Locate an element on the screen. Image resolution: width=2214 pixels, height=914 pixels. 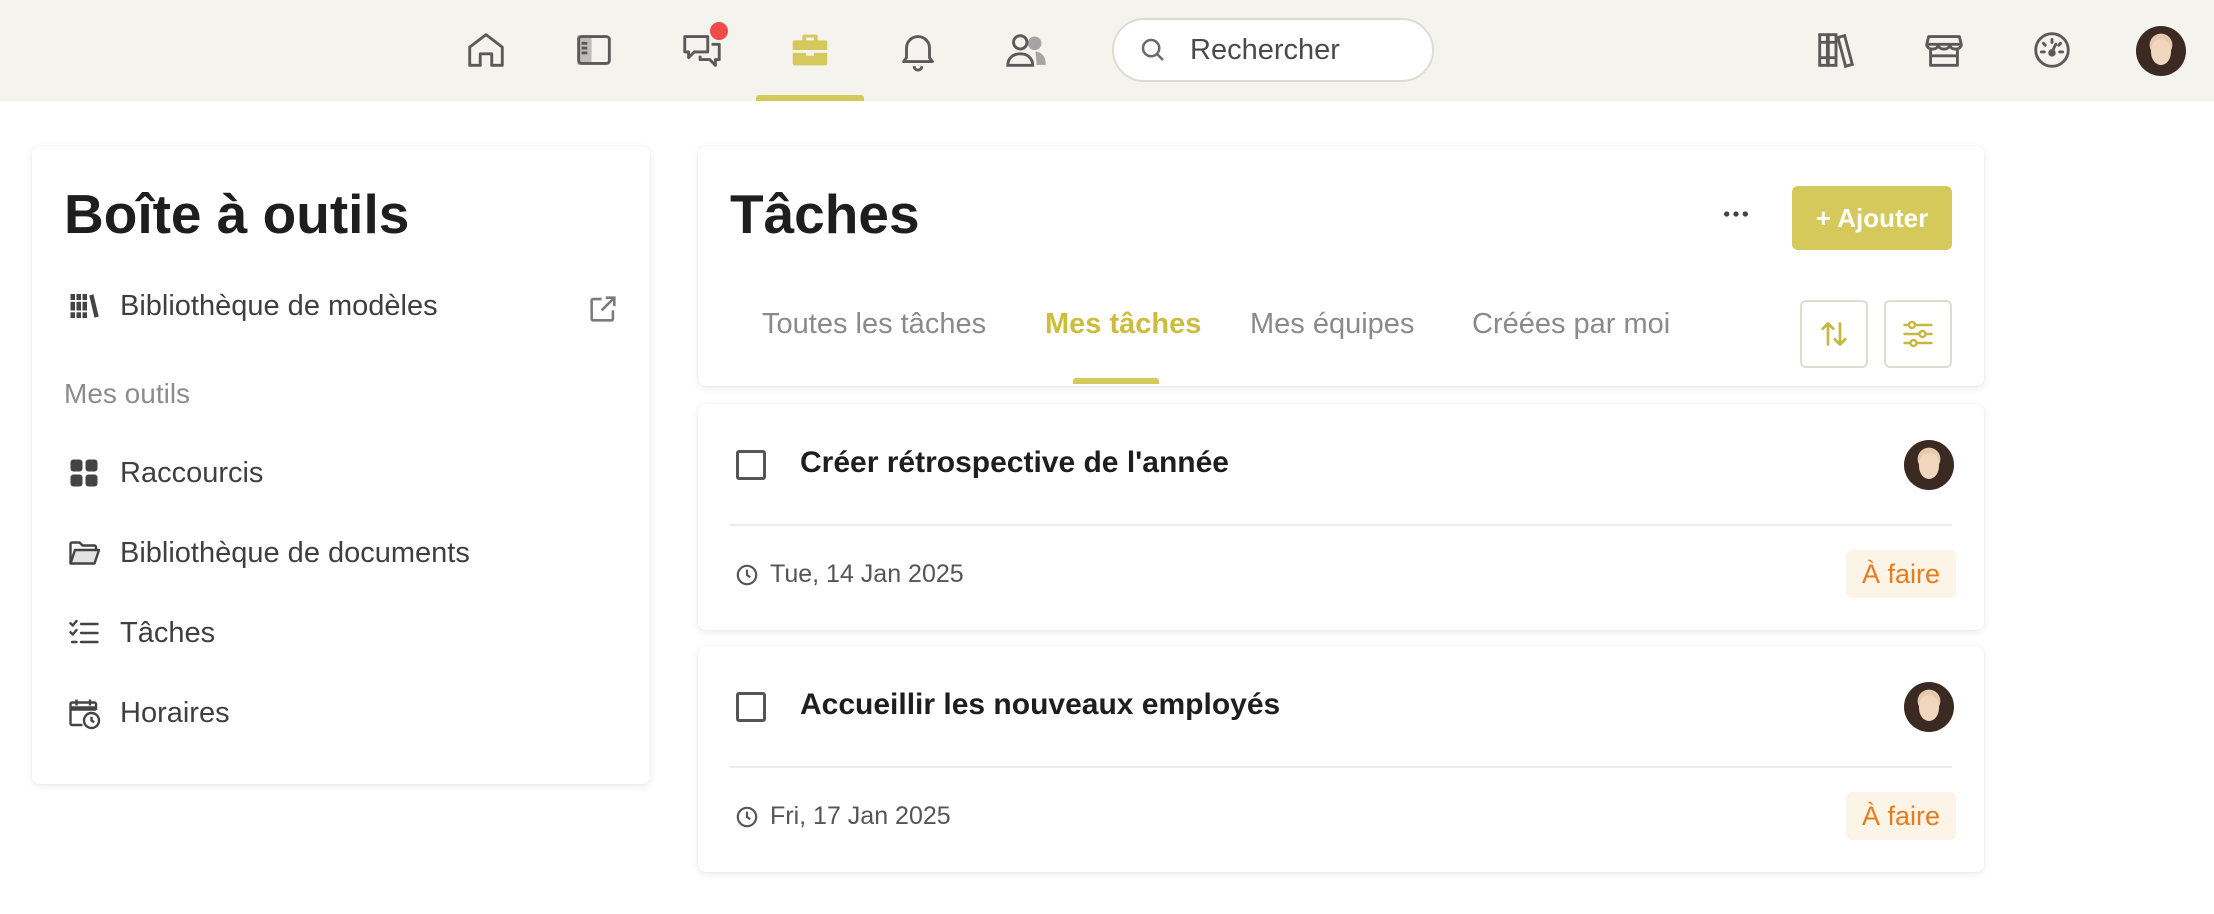
ellipsis-icon is located at coordinates (1736, 214).